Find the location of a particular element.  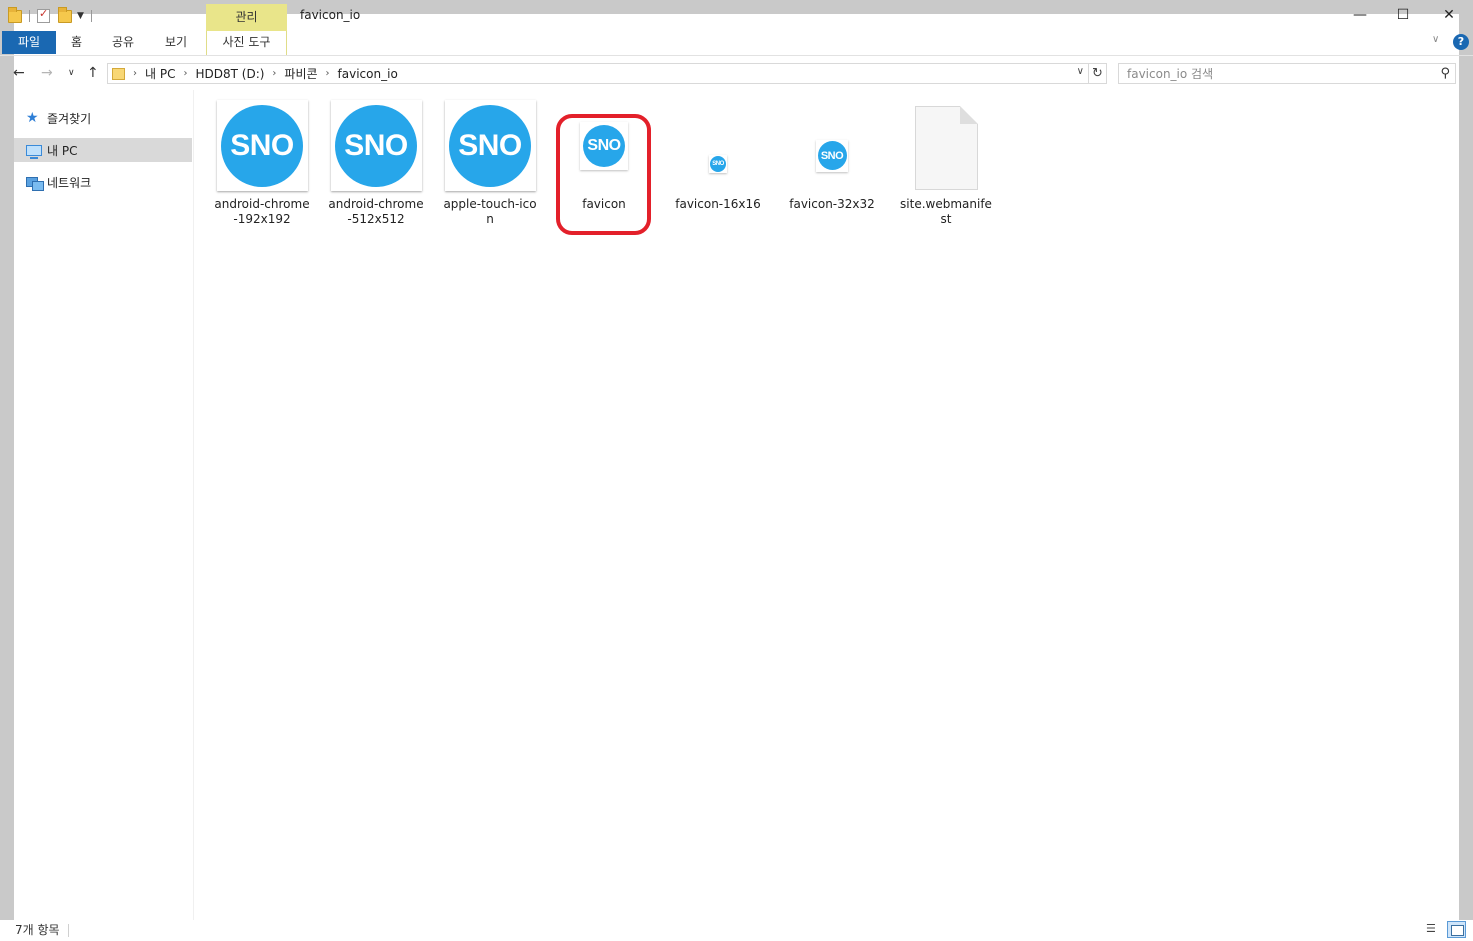

file-name: favicon-16x16 is located at coordinates (718, 204).